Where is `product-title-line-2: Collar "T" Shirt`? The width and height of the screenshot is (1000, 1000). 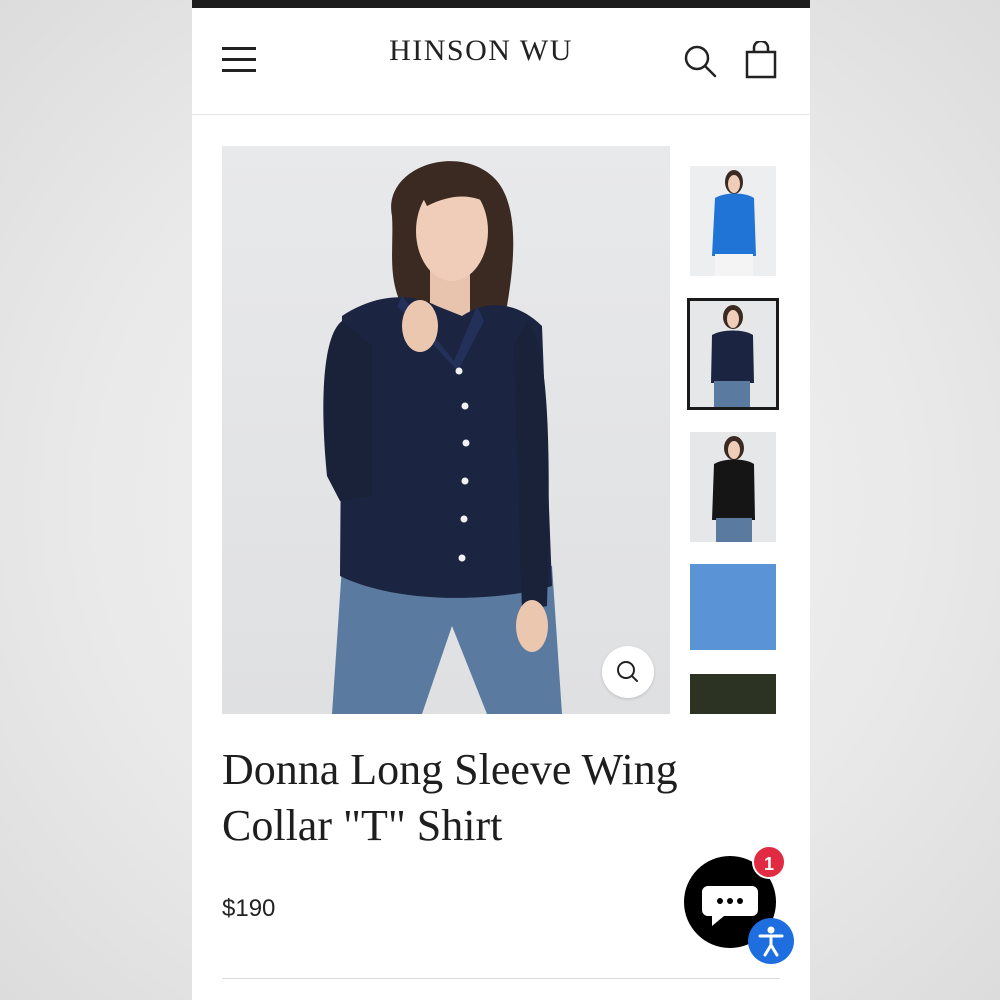
product-title-line-2: Collar "T" Shirt is located at coordinates (362, 825).